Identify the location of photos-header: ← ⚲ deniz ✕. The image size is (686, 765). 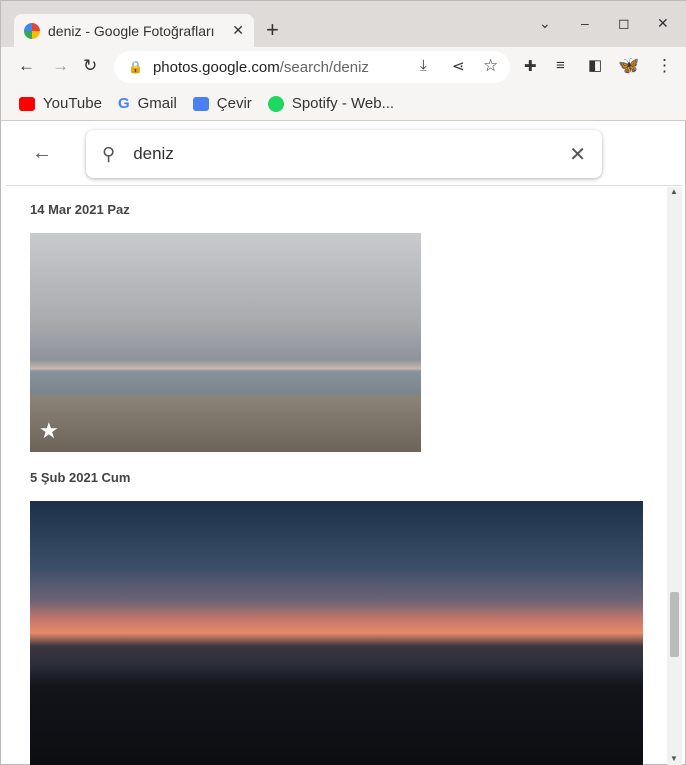
(344, 154).